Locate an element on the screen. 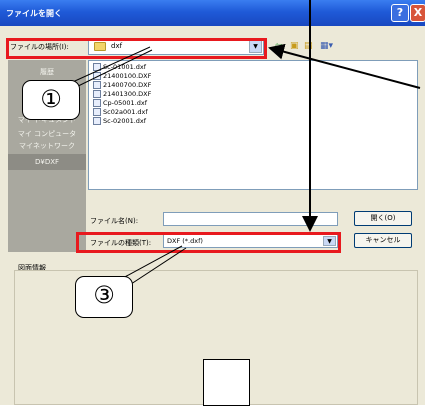  back-arrow-icon: ⇦ is located at coordinates (279, 46).